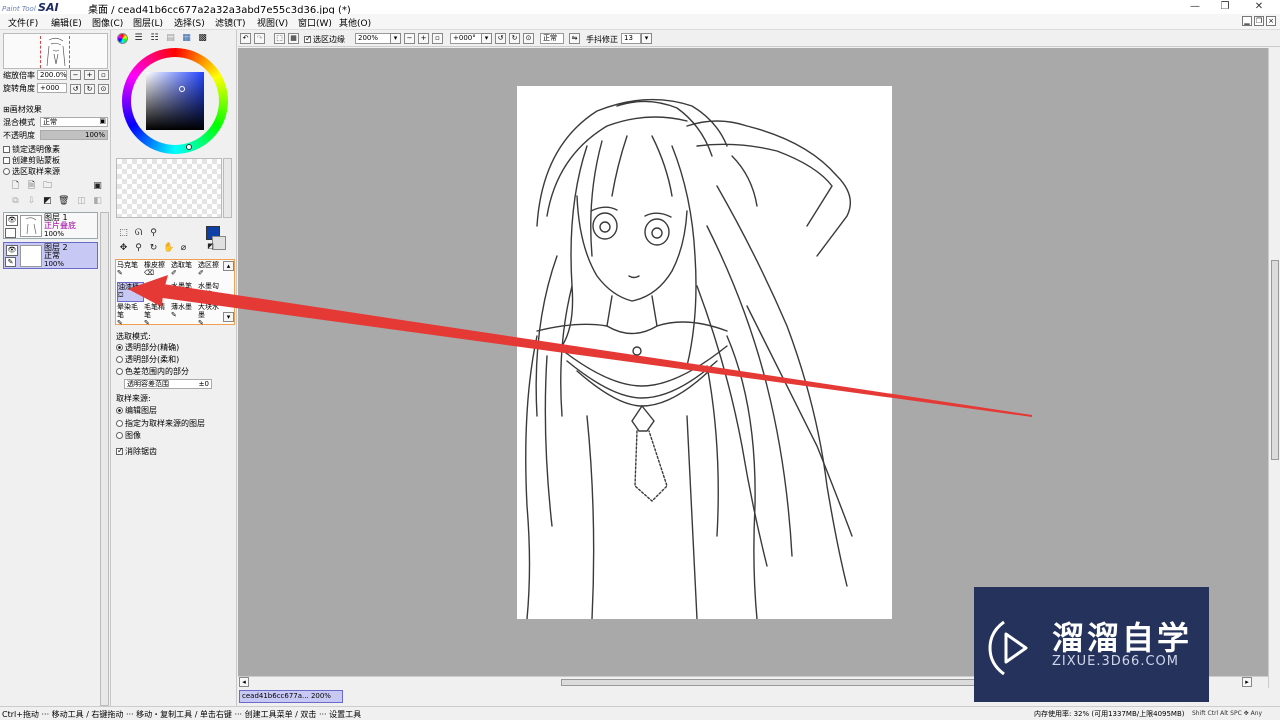 This screenshot has height=720, width=1280. I want to click on selection-source-row: 选区取样来源, so click(31, 171).